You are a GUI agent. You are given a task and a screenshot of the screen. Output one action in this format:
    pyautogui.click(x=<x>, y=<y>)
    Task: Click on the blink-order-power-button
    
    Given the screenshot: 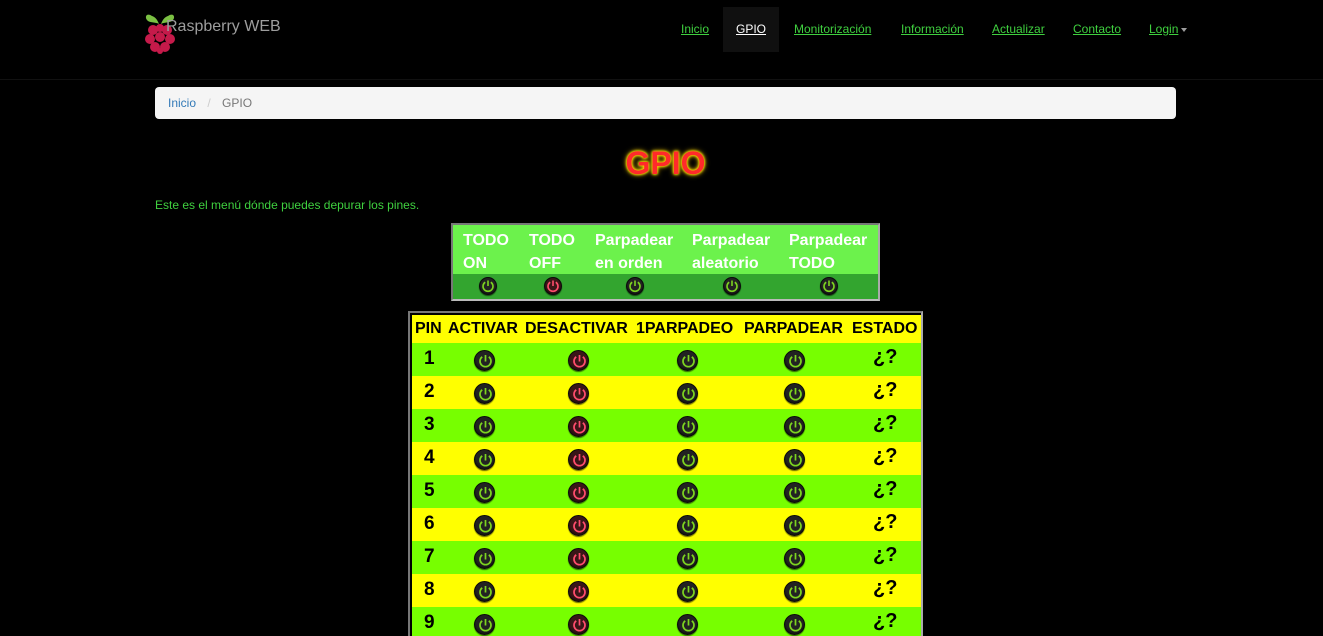 What is the action you would take?
    pyautogui.click(x=635, y=286)
    